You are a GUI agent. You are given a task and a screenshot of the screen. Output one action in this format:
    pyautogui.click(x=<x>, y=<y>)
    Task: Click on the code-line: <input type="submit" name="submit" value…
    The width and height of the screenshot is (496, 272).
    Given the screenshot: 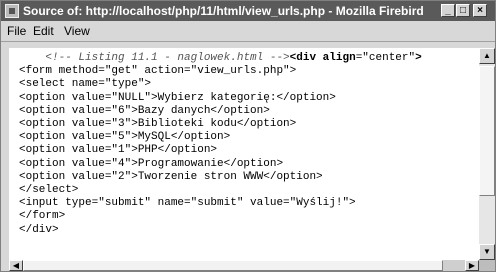 What is the action you would take?
    pyautogui.click(x=187, y=203)
    